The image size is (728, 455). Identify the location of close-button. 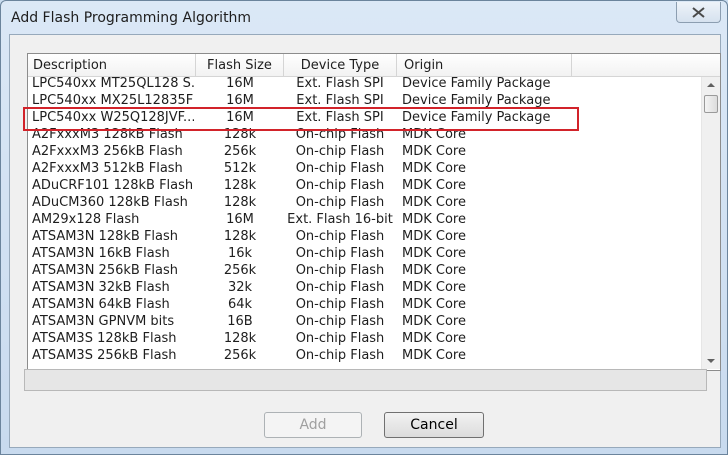
(698, 12).